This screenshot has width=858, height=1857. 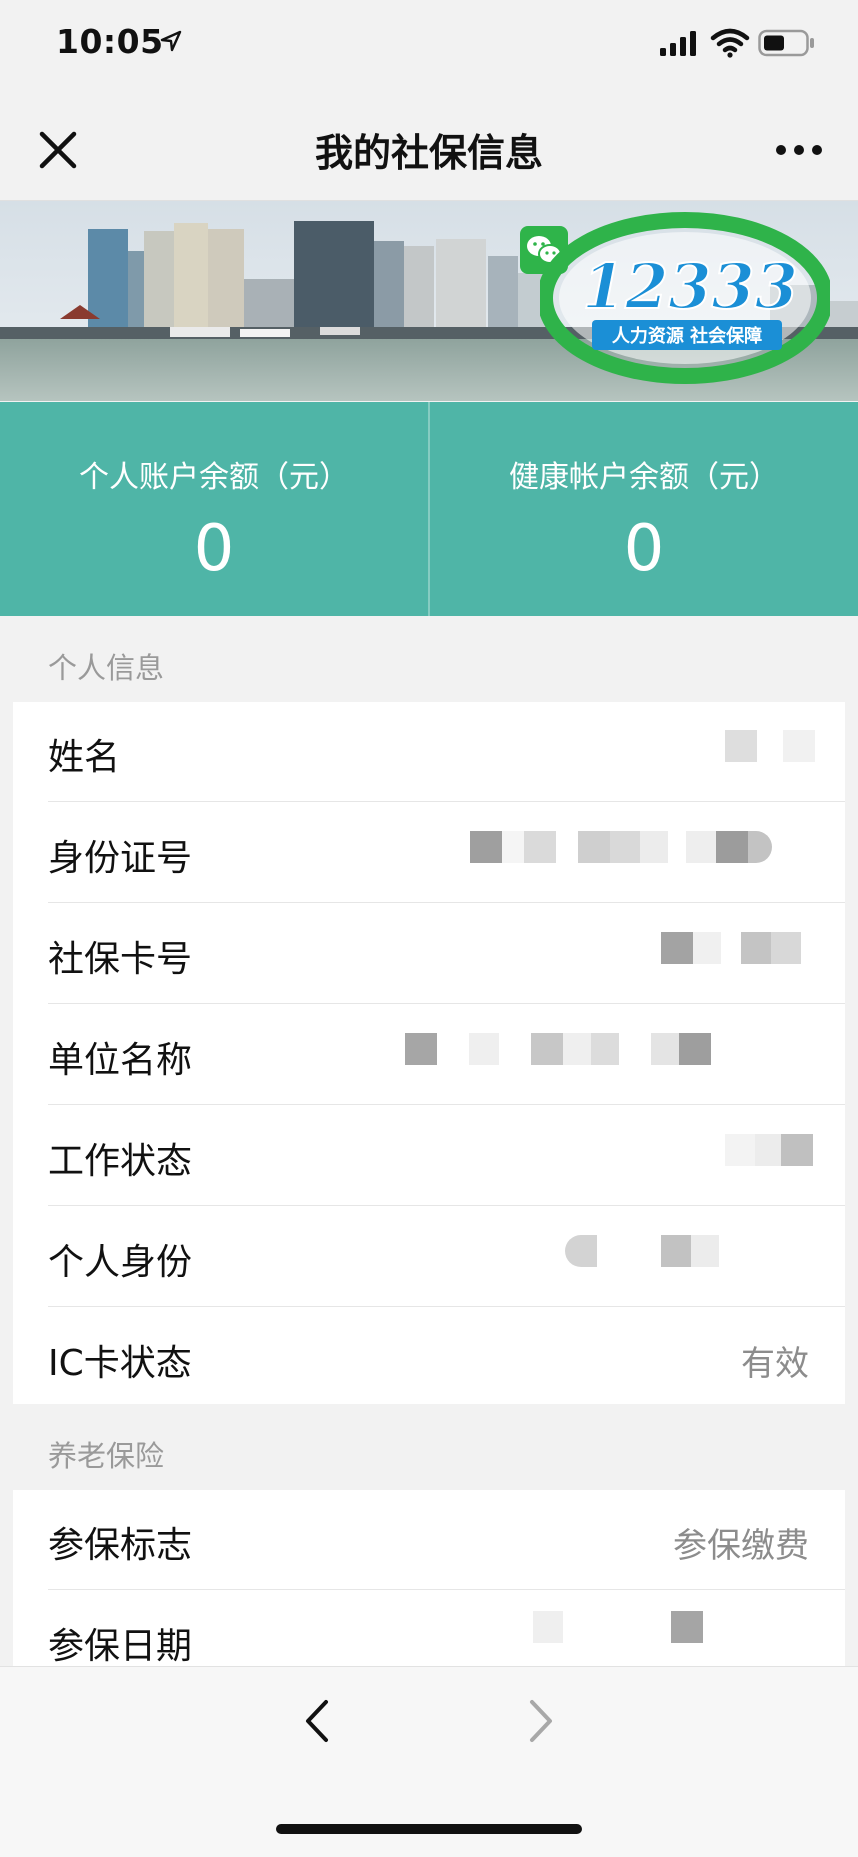 What do you see at coordinates (429, 1257) in the screenshot?
I see `info-row-personal-identity: 个人身份` at bounding box center [429, 1257].